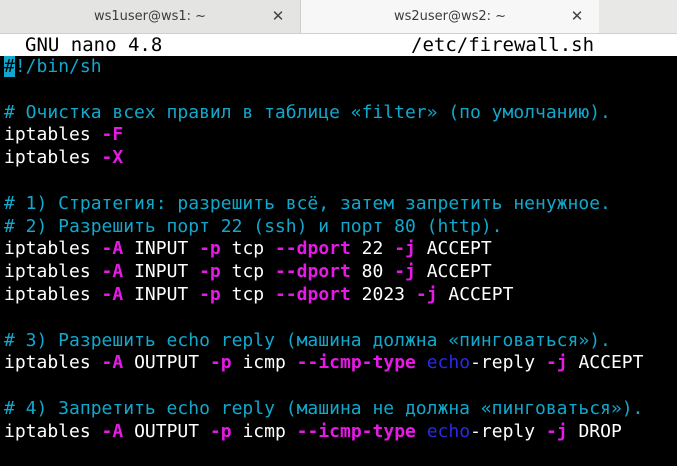  I want to click on nano-filename: /etc/firewall.sh, so click(503, 45).